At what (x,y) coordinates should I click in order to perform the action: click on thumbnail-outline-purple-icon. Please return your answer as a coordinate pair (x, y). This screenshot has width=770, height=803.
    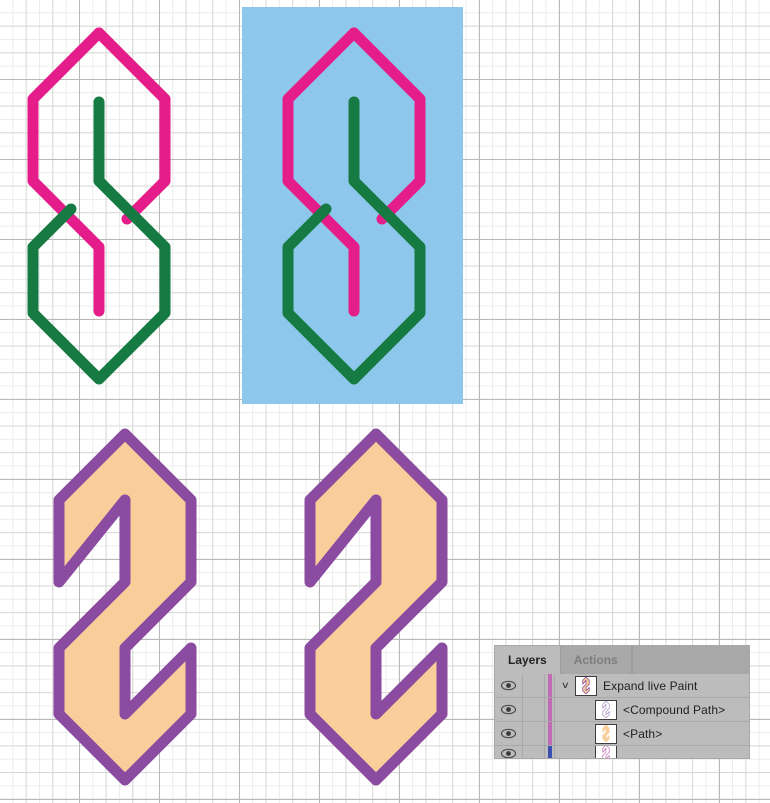
    Looking at the image, I should click on (606, 709).